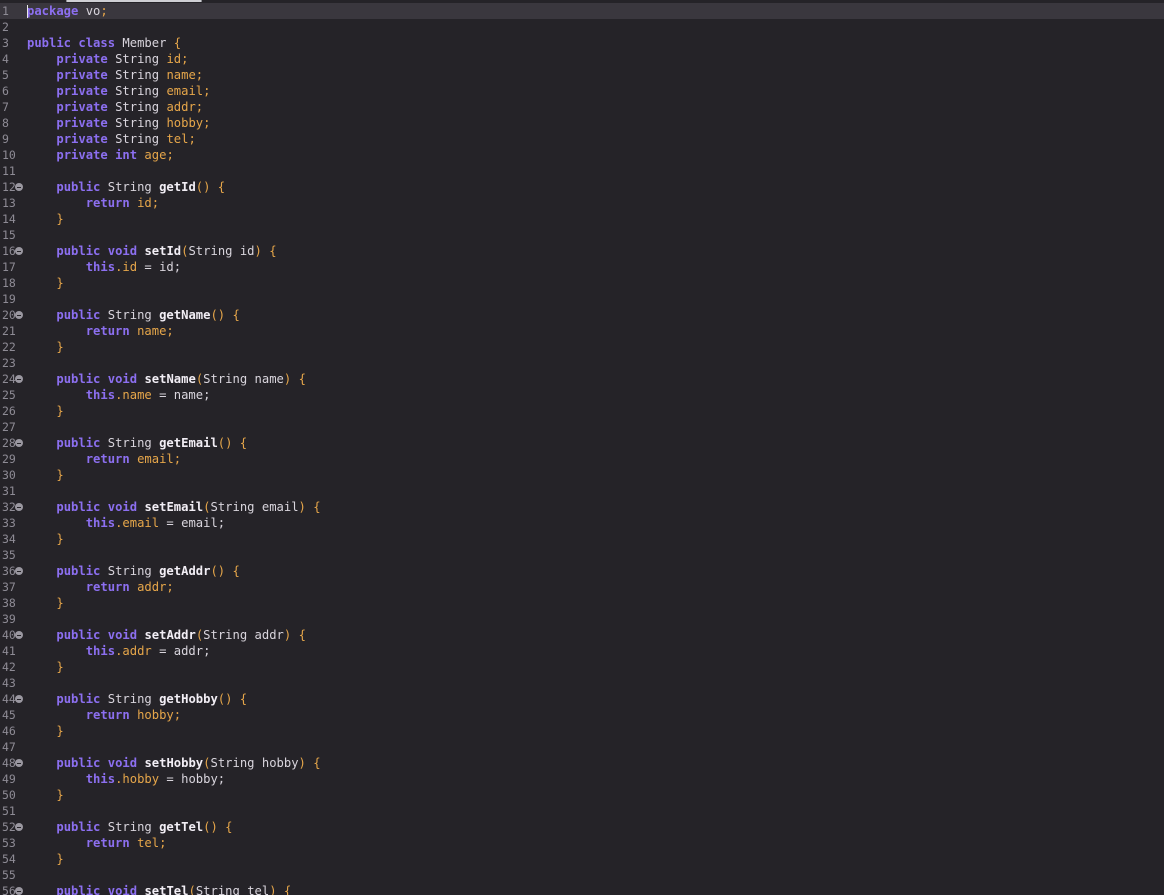 This screenshot has height=895, width=1164. I want to click on code-line: 21 return name;, so click(582, 331).